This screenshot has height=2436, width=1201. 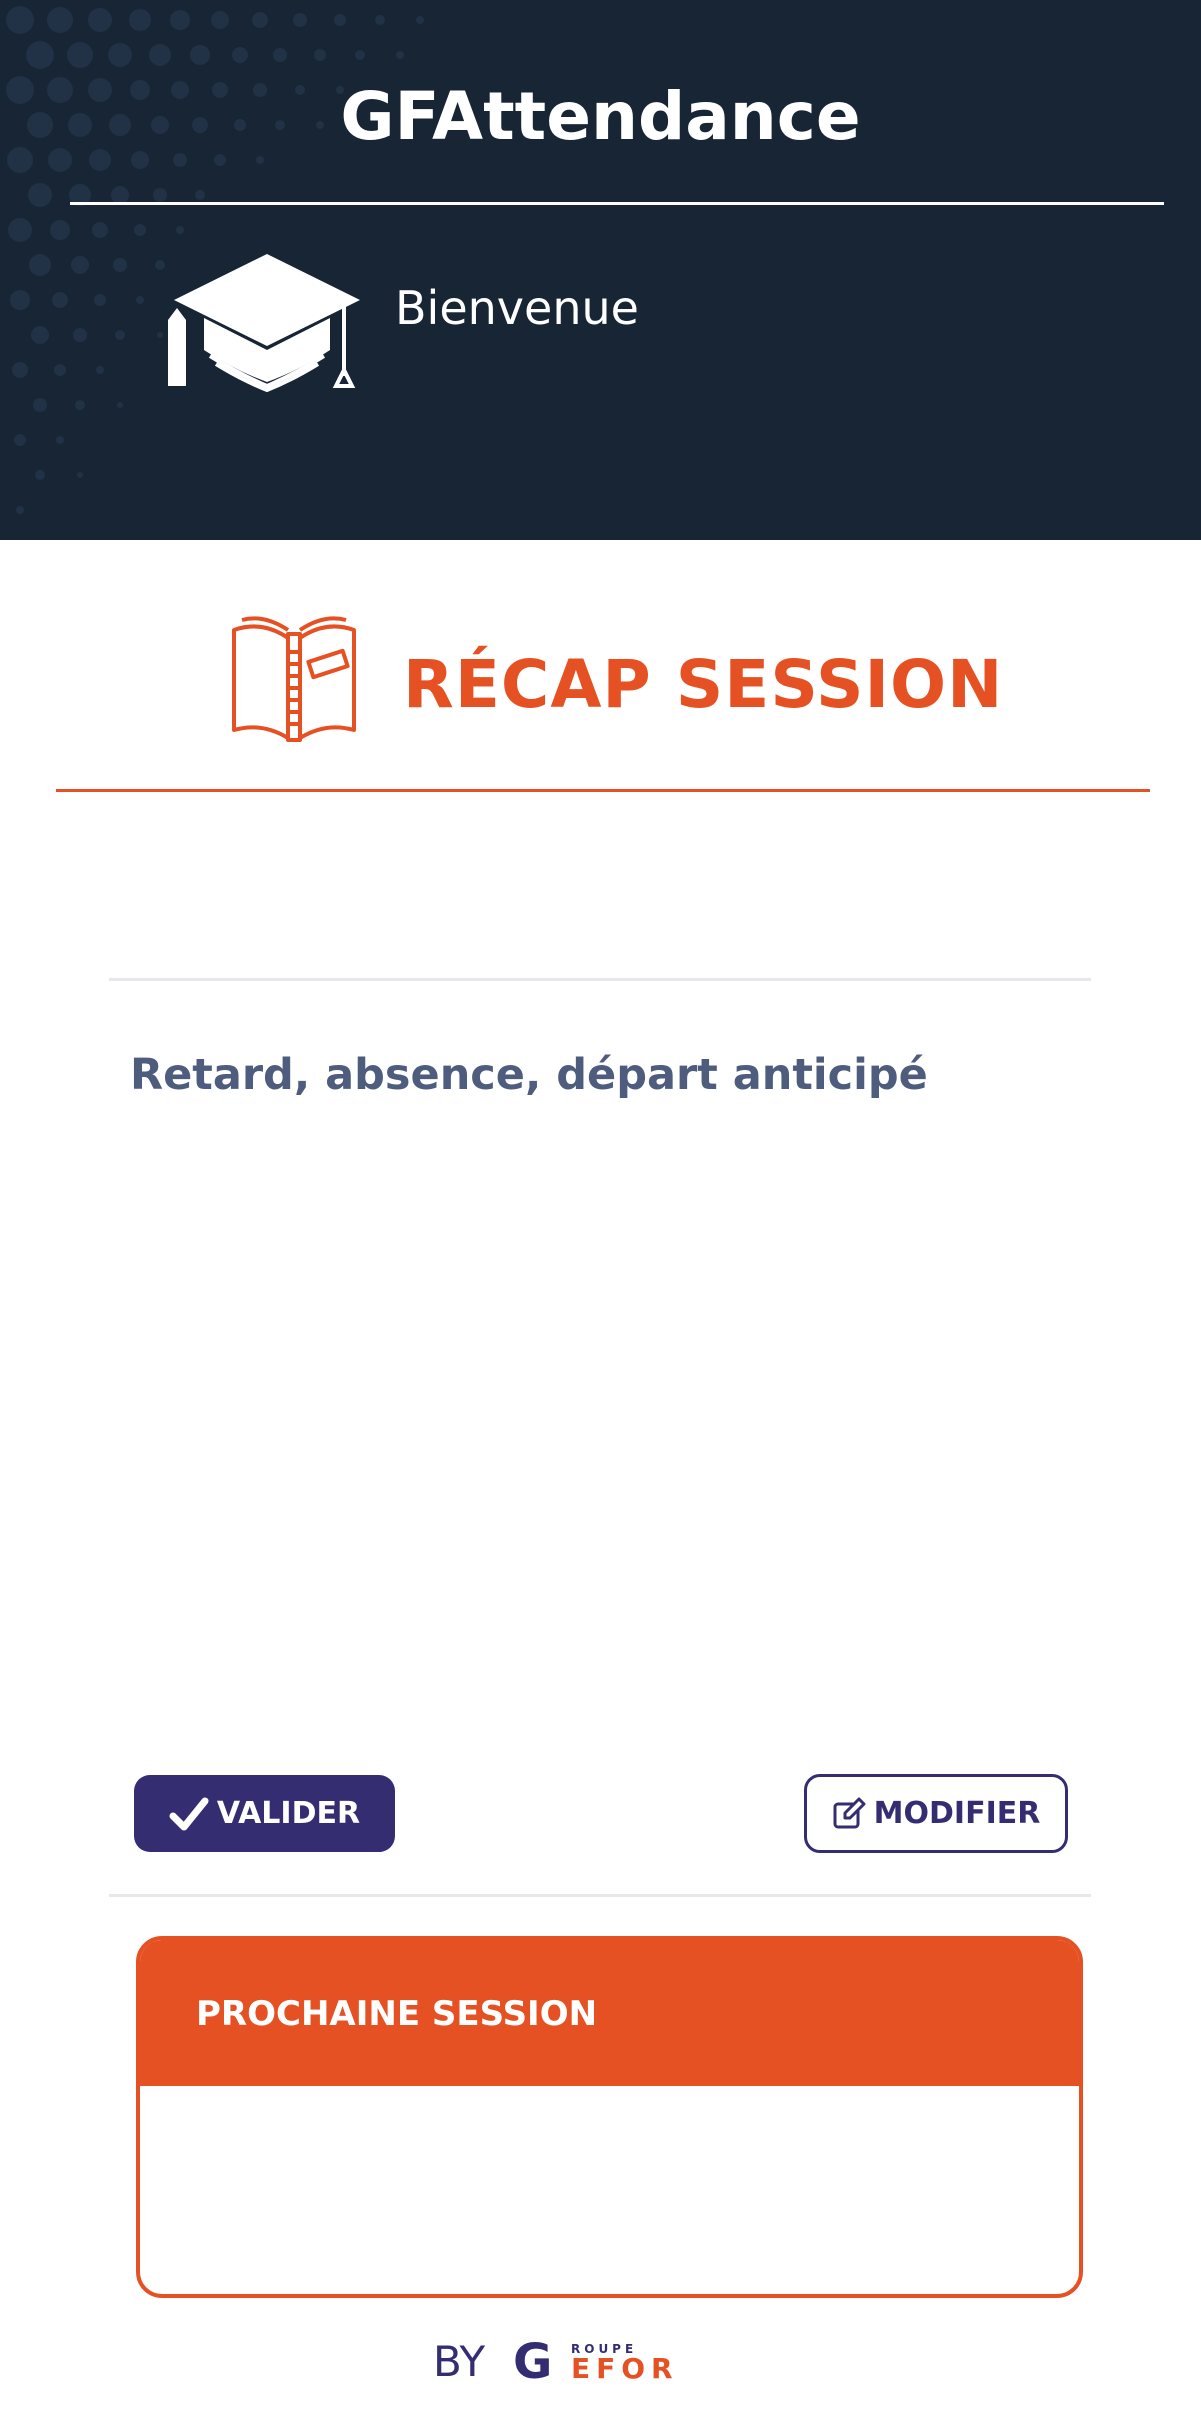 What do you see at coordinates (849, 1812) in the screenshot?
I see `edit-icon` at bounding box center [849, 1812].